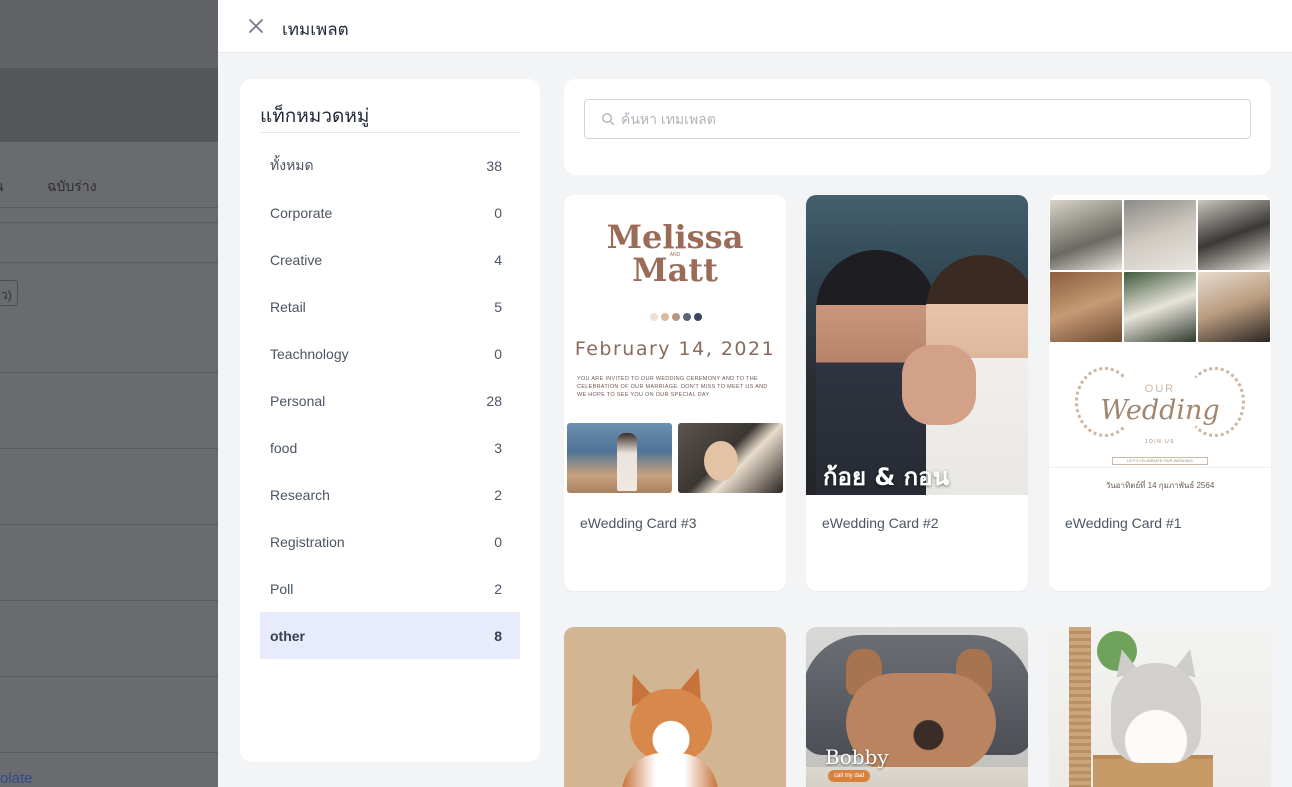  I want to click on category-item-research: Research 2, so click(390, 494).